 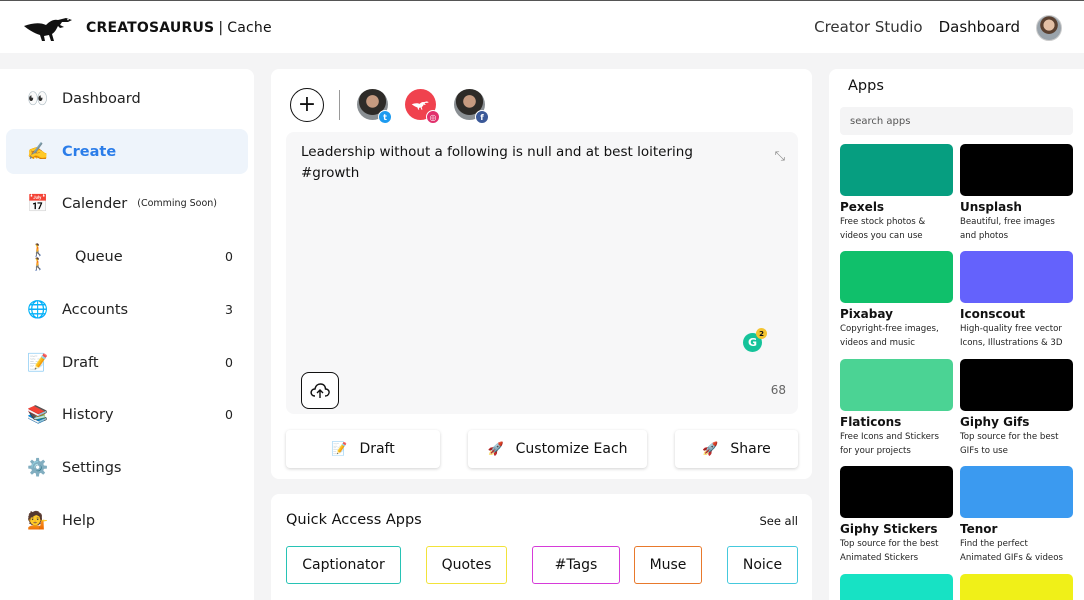 I want to click on plus-icon: +, so click(x=307, y=104).